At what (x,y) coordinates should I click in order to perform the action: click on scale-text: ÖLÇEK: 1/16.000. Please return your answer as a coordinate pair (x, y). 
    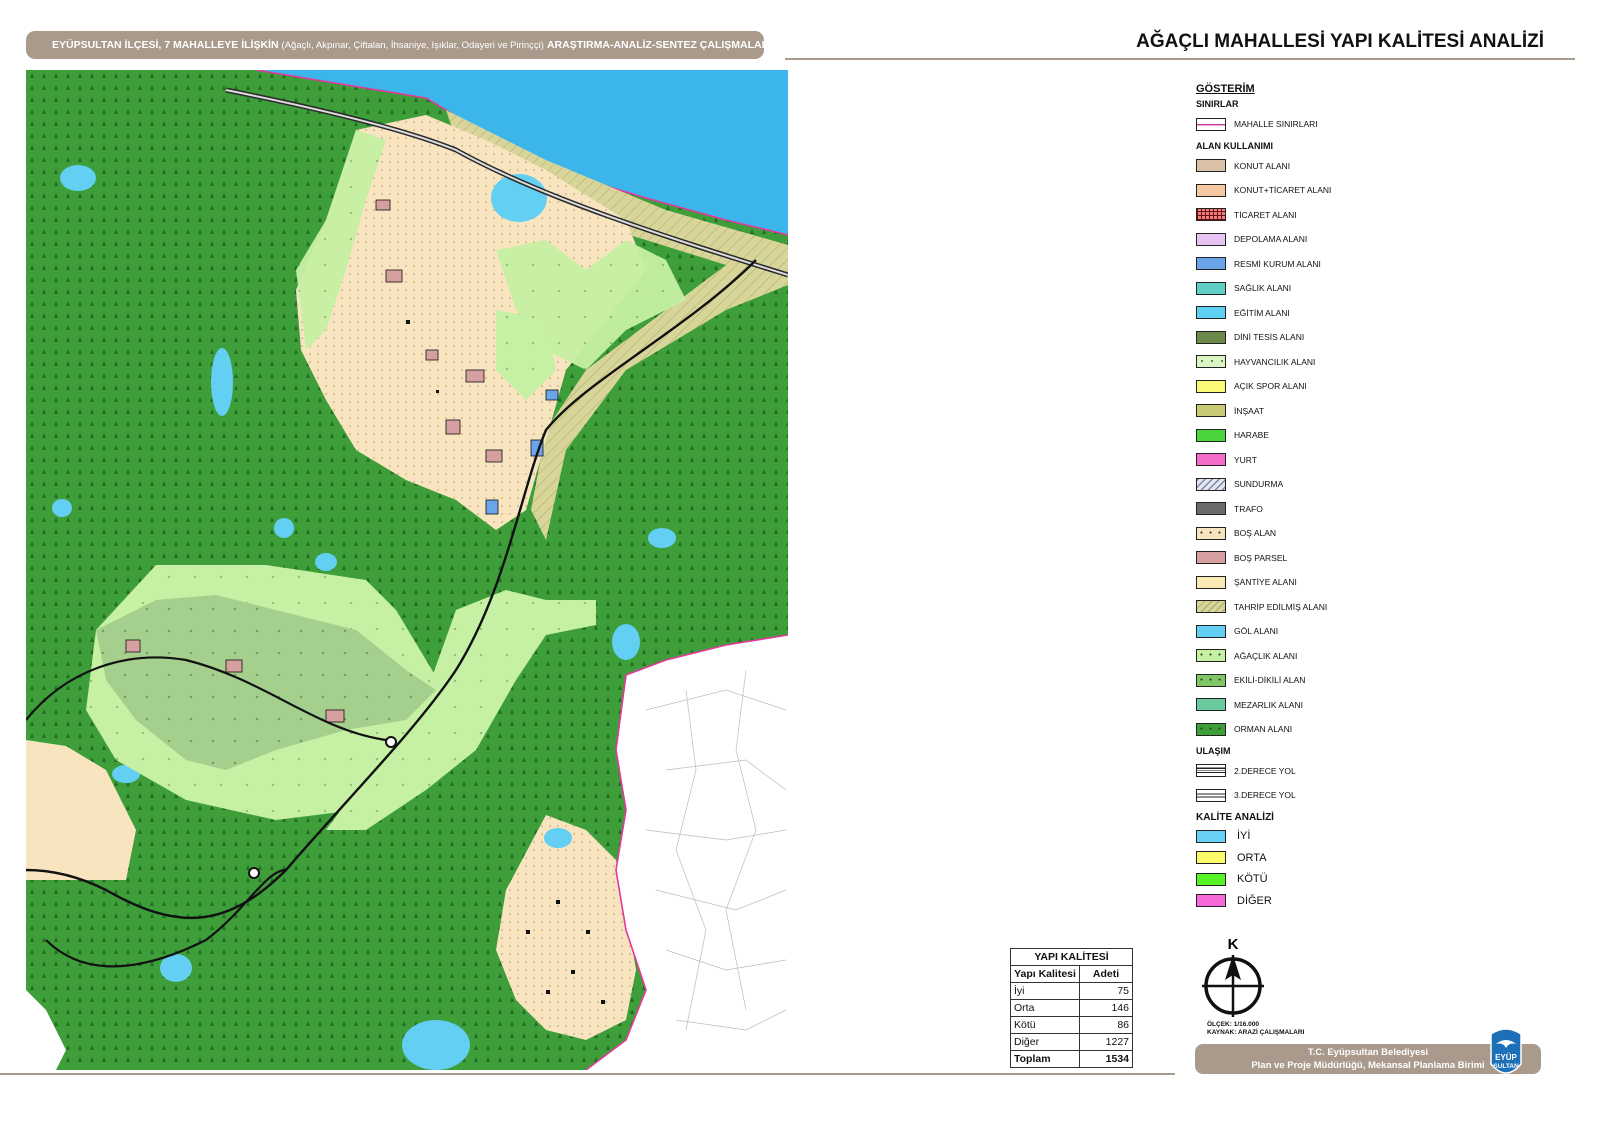
    Looking at the image, I should click on (1233, 1024).